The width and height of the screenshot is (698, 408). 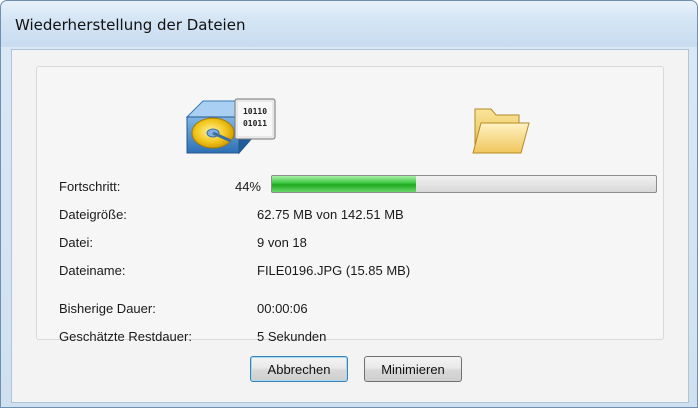 I want to click on binary-line-1: 10110, so click(x=255, y=111).